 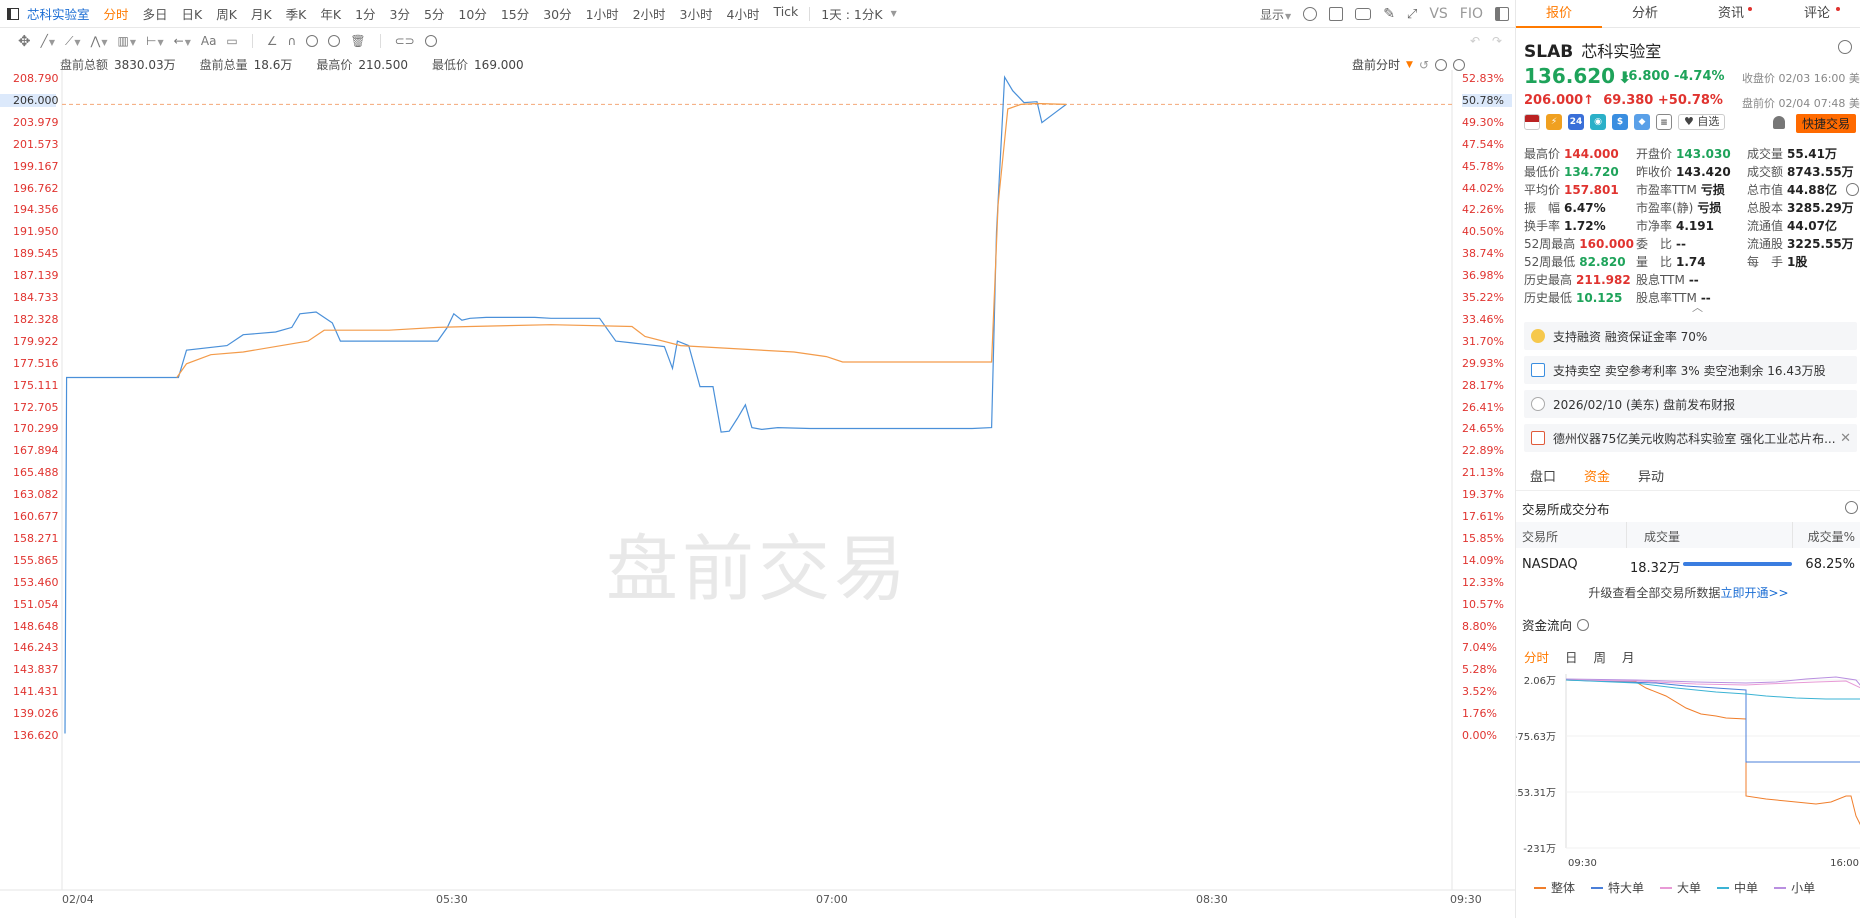 I want to click on info-icon, so click(x=1583, y=624).